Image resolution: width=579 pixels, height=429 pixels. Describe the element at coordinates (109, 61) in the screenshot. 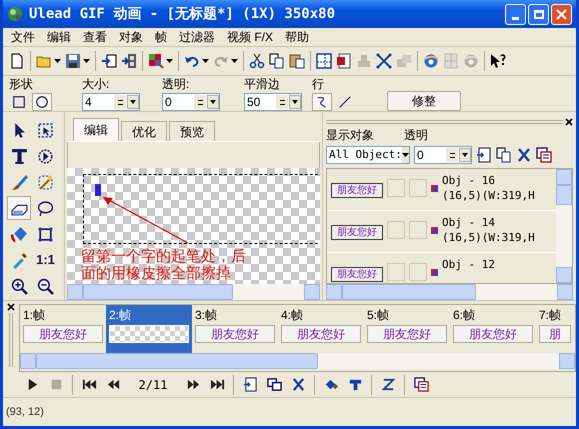

I see `import-icon` at that location.